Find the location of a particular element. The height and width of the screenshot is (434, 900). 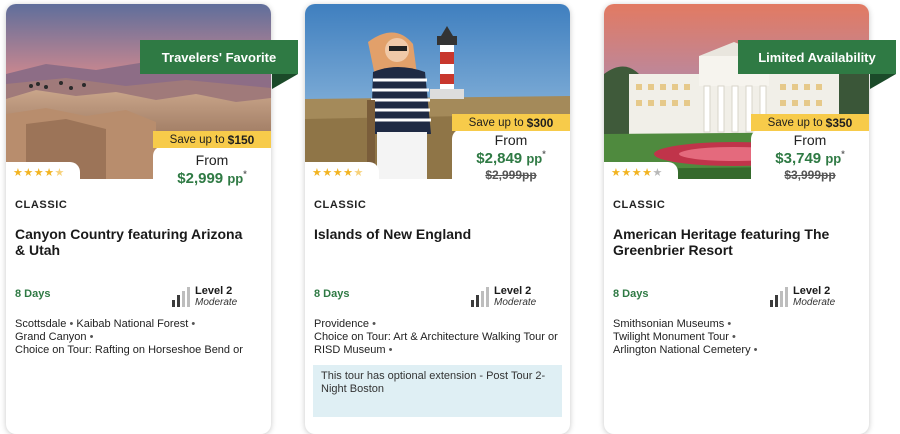

stop: Grand Canyon is located at coordinates (51, 337).